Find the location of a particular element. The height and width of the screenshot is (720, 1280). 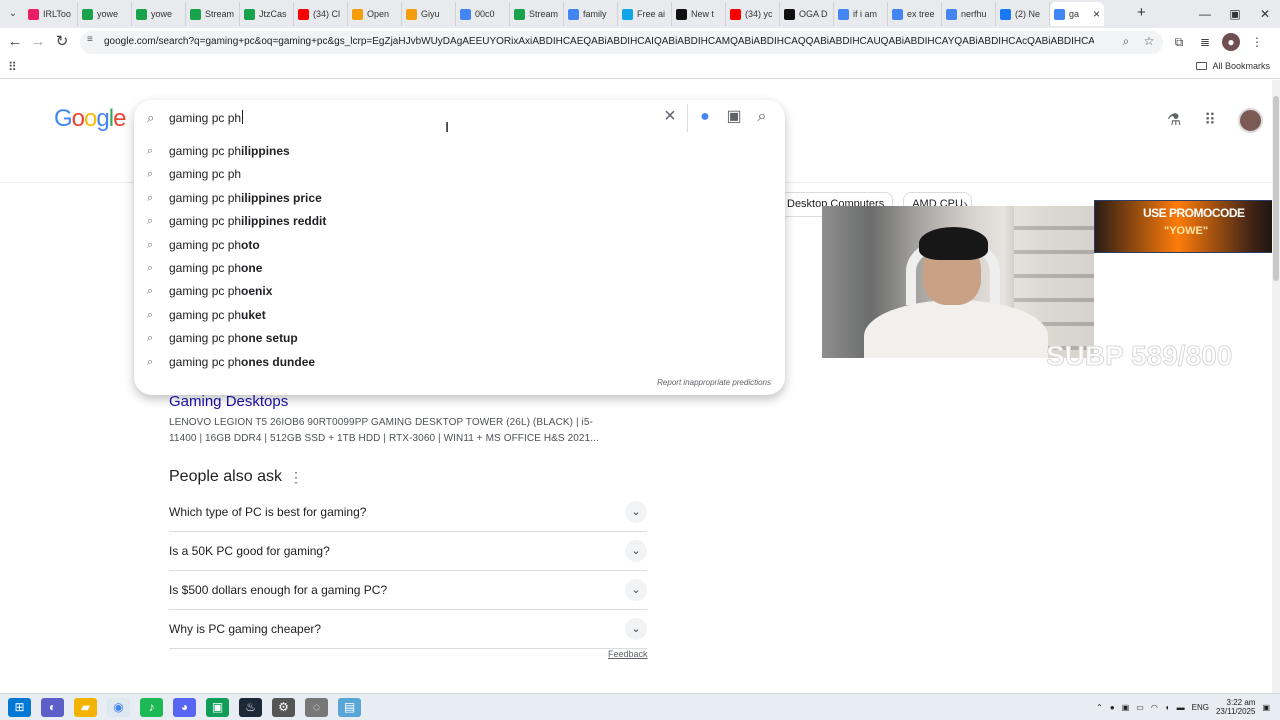

browser-menu-icon: ⋮ is located at coordinates (1257, 42).